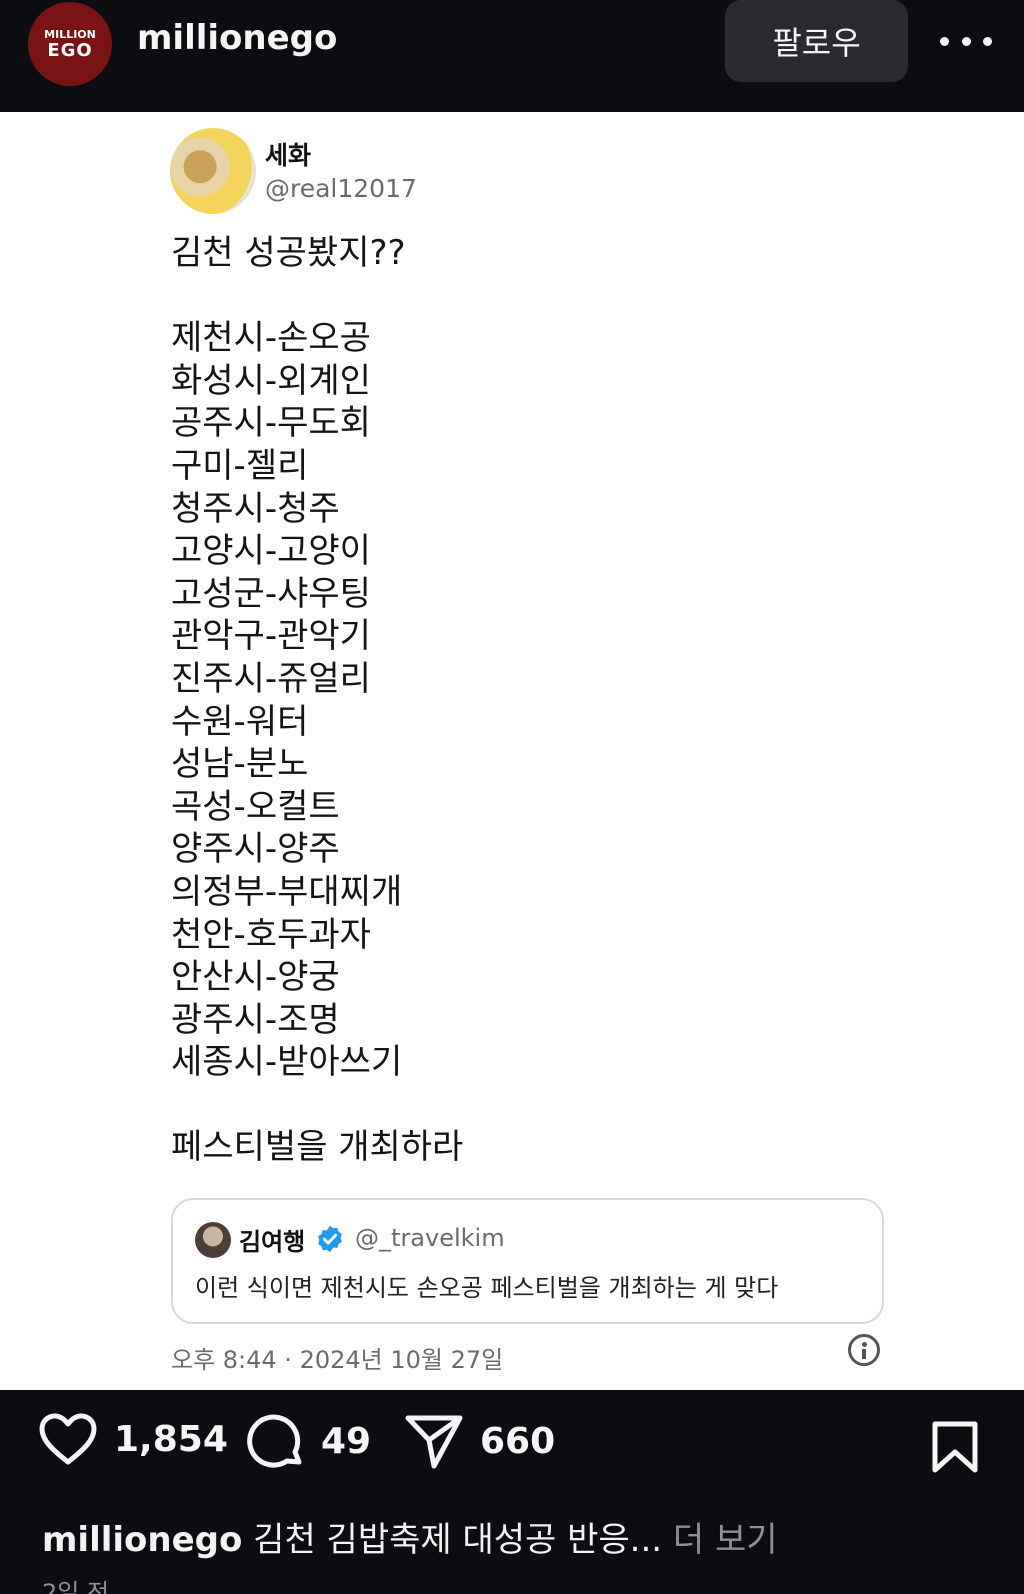  Describe the element at coordinates (68, 1439) in the screenshot. I see `heart-icon` at that location.